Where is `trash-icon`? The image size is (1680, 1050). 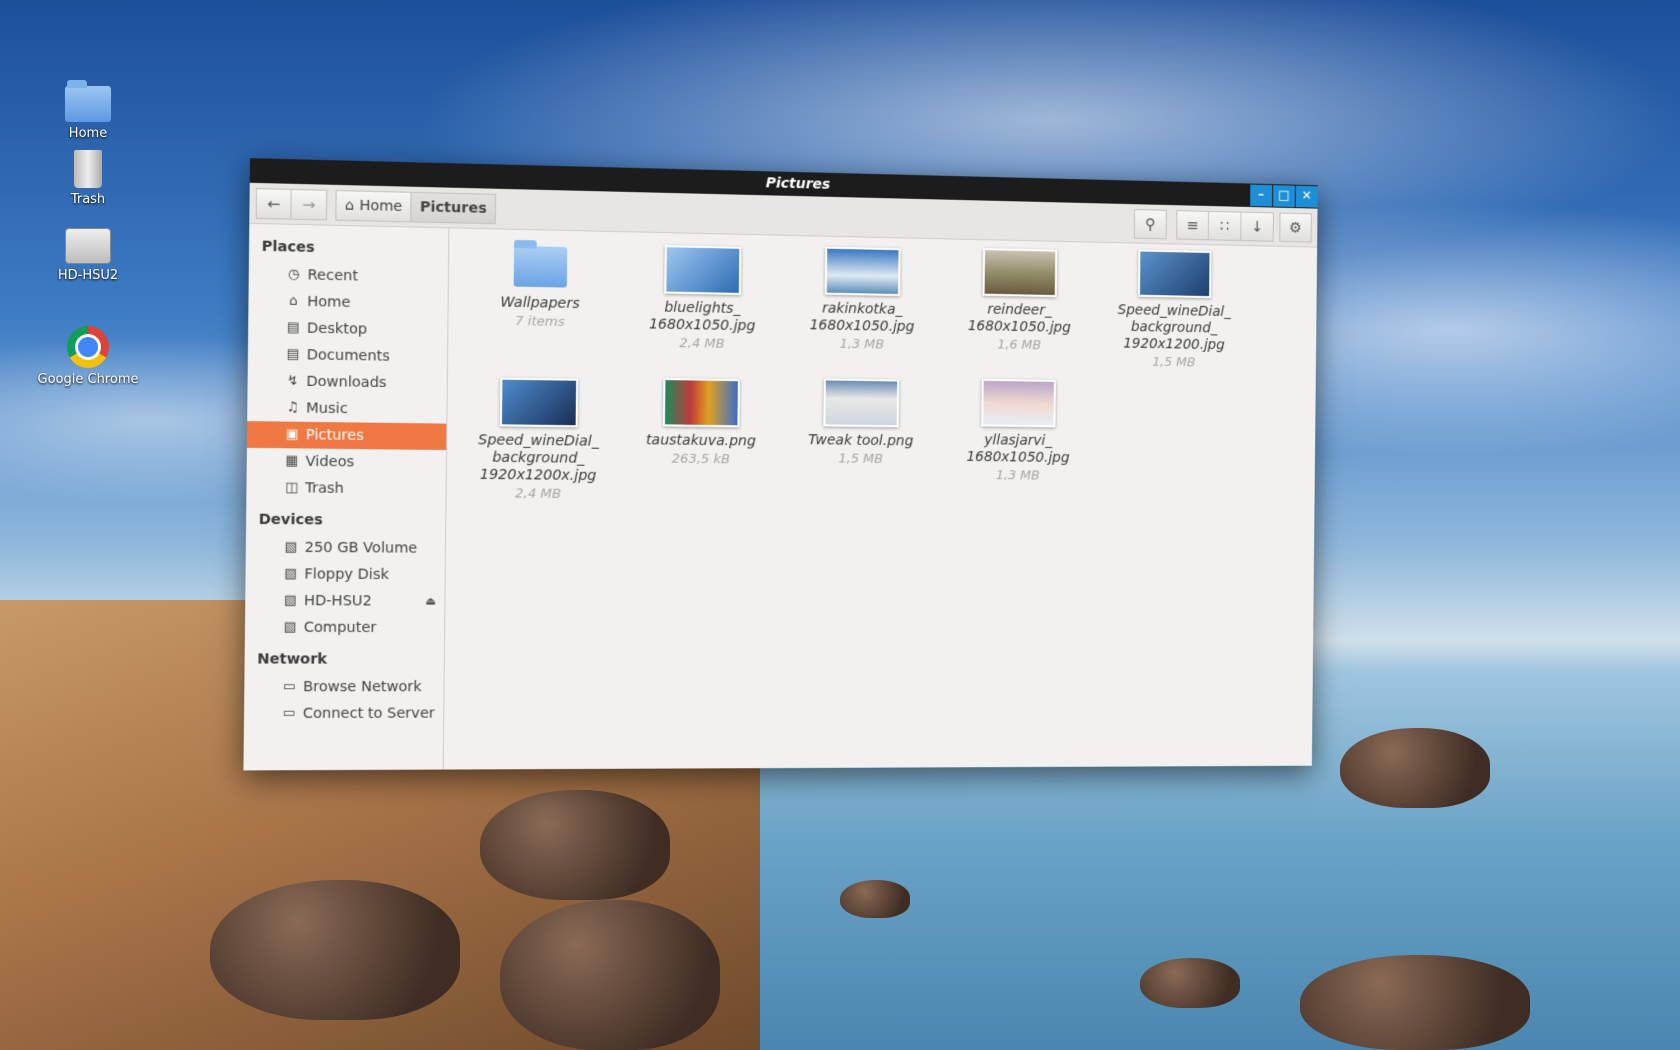
trash-icon is located at coordinates (88, 169).